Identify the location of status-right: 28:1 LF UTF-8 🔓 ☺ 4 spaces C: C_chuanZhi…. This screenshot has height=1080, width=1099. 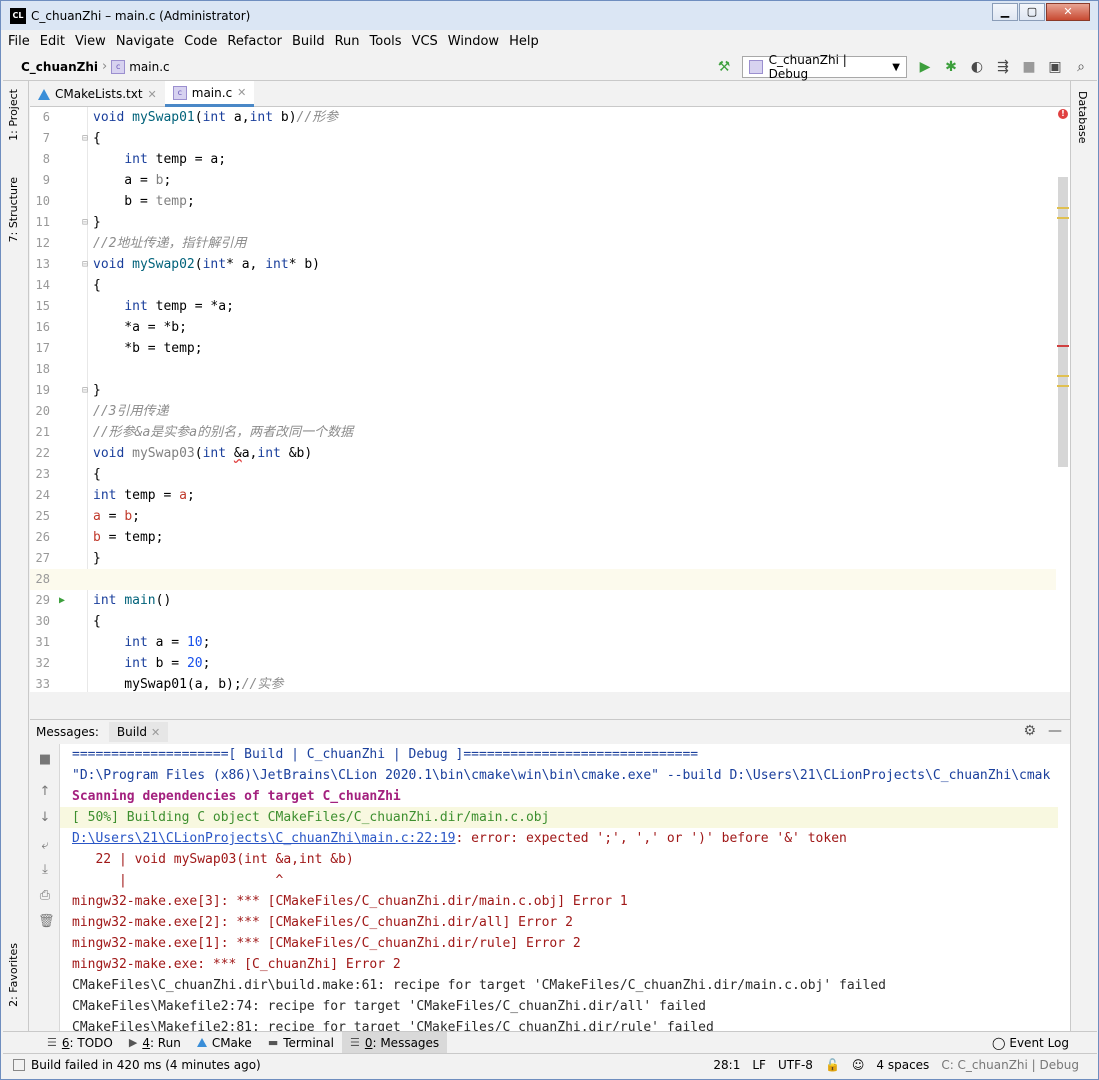
(896, 1065).